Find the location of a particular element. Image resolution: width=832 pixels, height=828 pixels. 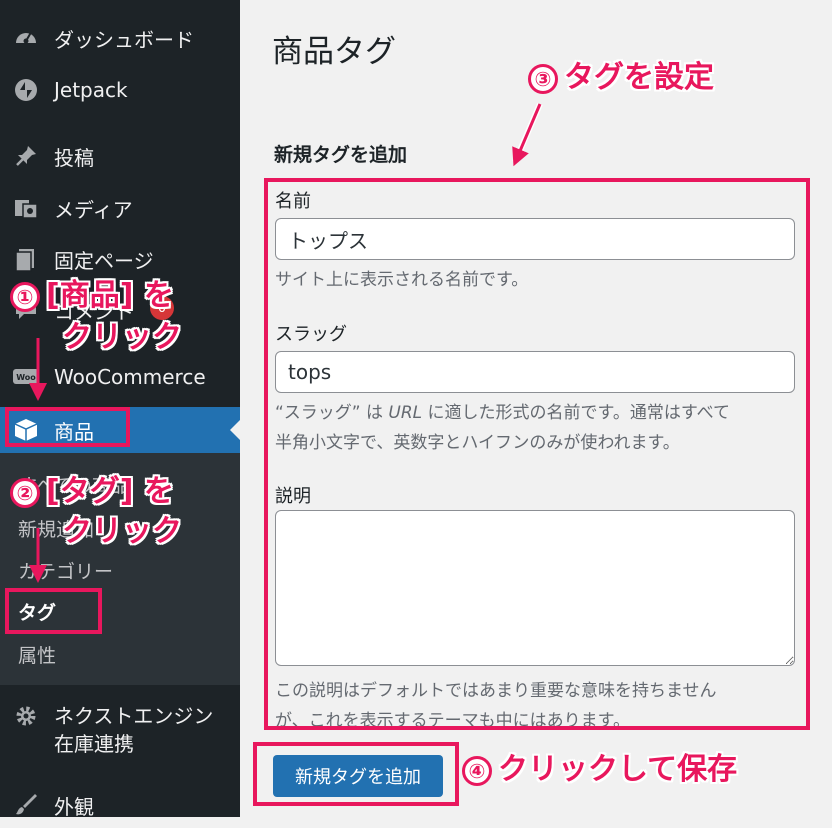

annotation-step3: ③ タグを設定 is located at coordinates (621, 74).